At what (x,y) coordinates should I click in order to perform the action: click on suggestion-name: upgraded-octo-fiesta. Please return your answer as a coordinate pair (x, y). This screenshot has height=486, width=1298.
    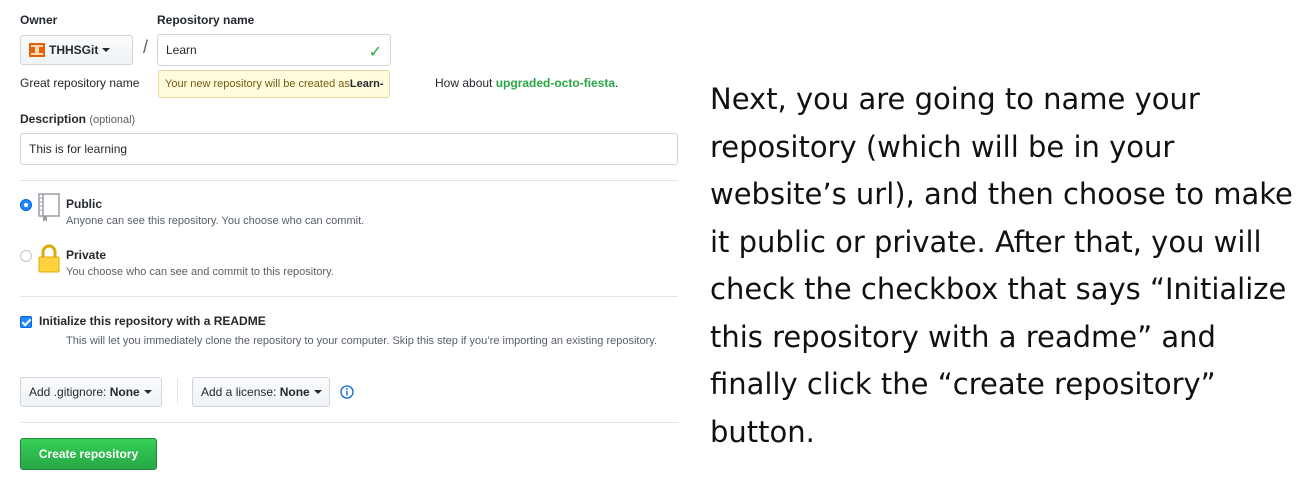
    Looking at the image, I should click on (555, 83).